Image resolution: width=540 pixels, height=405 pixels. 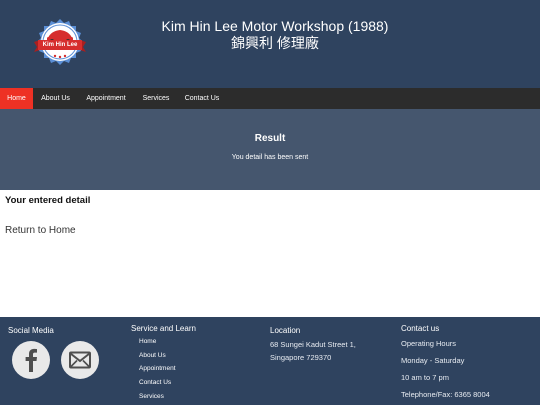 What do you see at coordinates (40, 230) in the screenshot?
I see `return-home-link: Return to Home` at bounding box center [40, 230].